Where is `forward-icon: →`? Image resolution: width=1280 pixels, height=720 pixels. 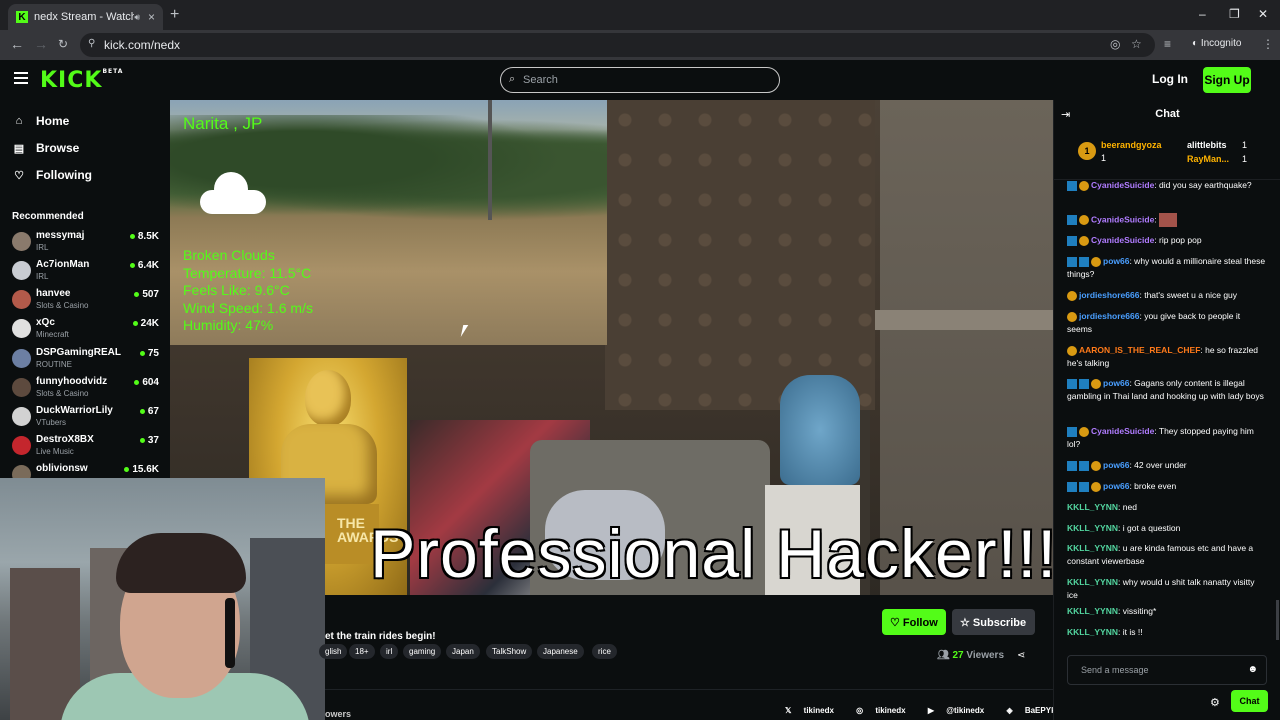 forward-icon: → is located at coordinates (41, 44).